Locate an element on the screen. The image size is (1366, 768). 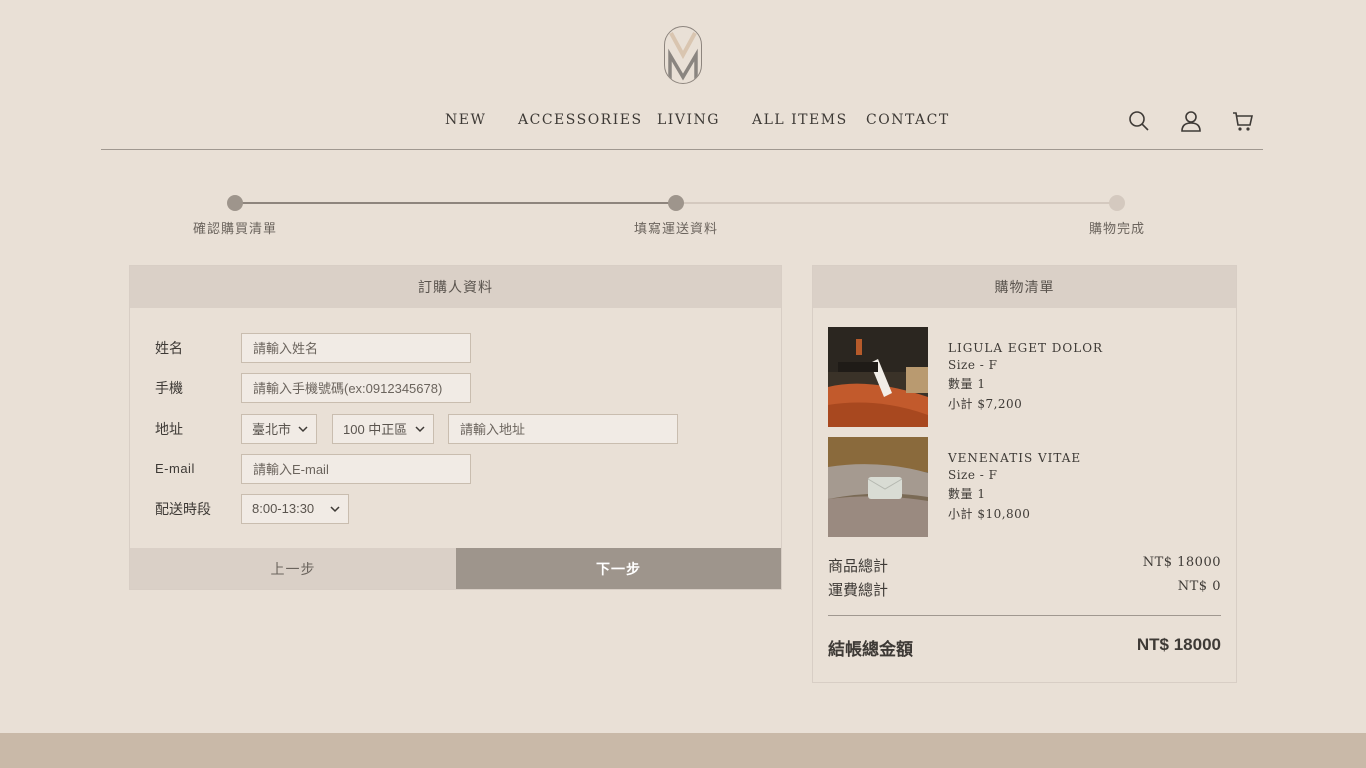
address-input: 請輸入地址 is located at coordinates (563, 428).